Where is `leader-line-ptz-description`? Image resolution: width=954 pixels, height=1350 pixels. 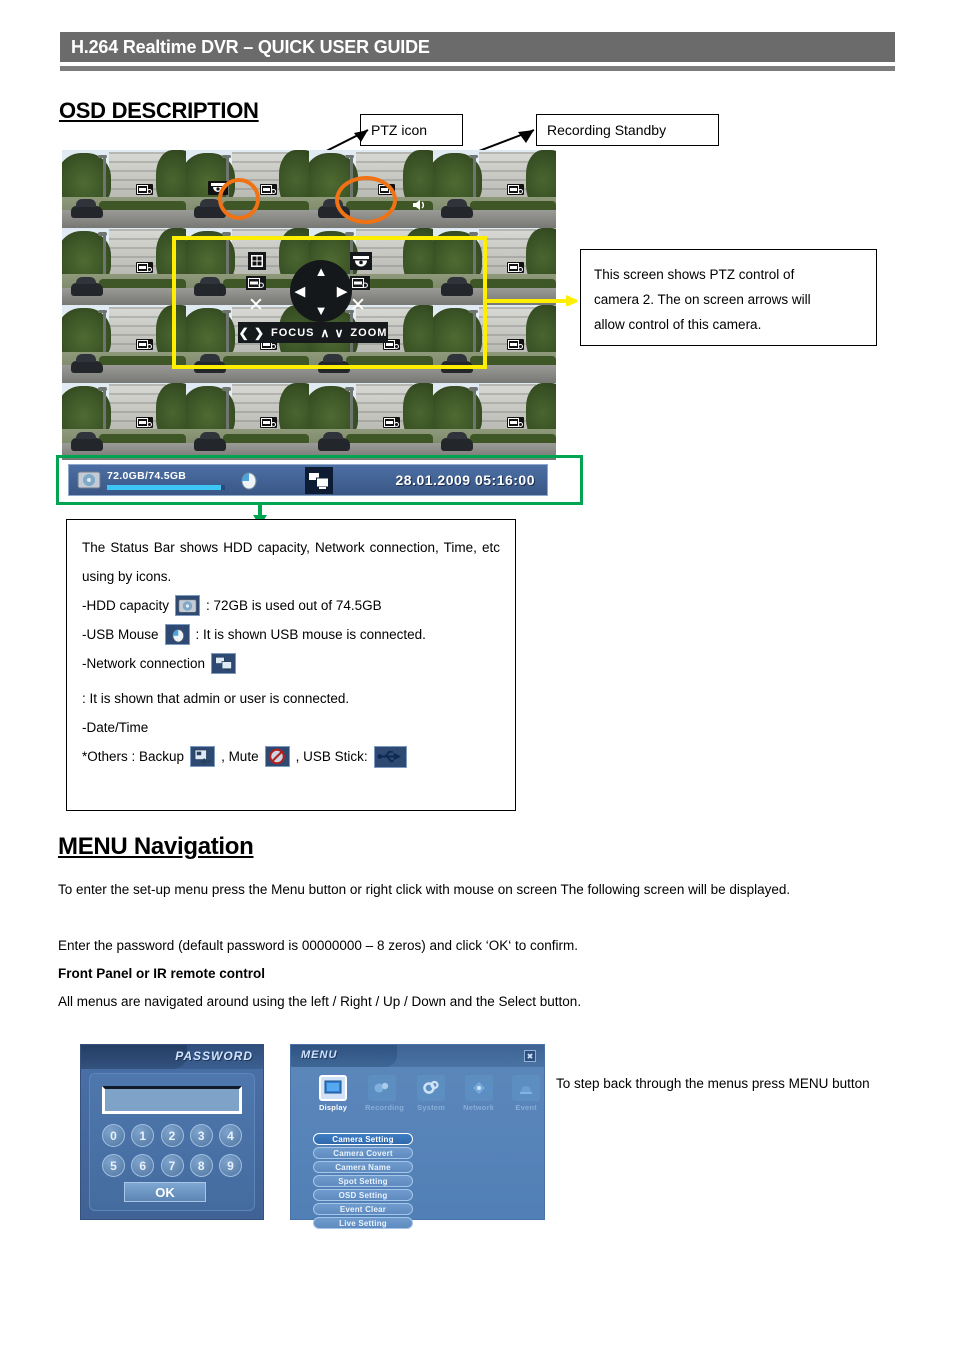 leader-line-ptz-description is located at coordinates (532, 300).